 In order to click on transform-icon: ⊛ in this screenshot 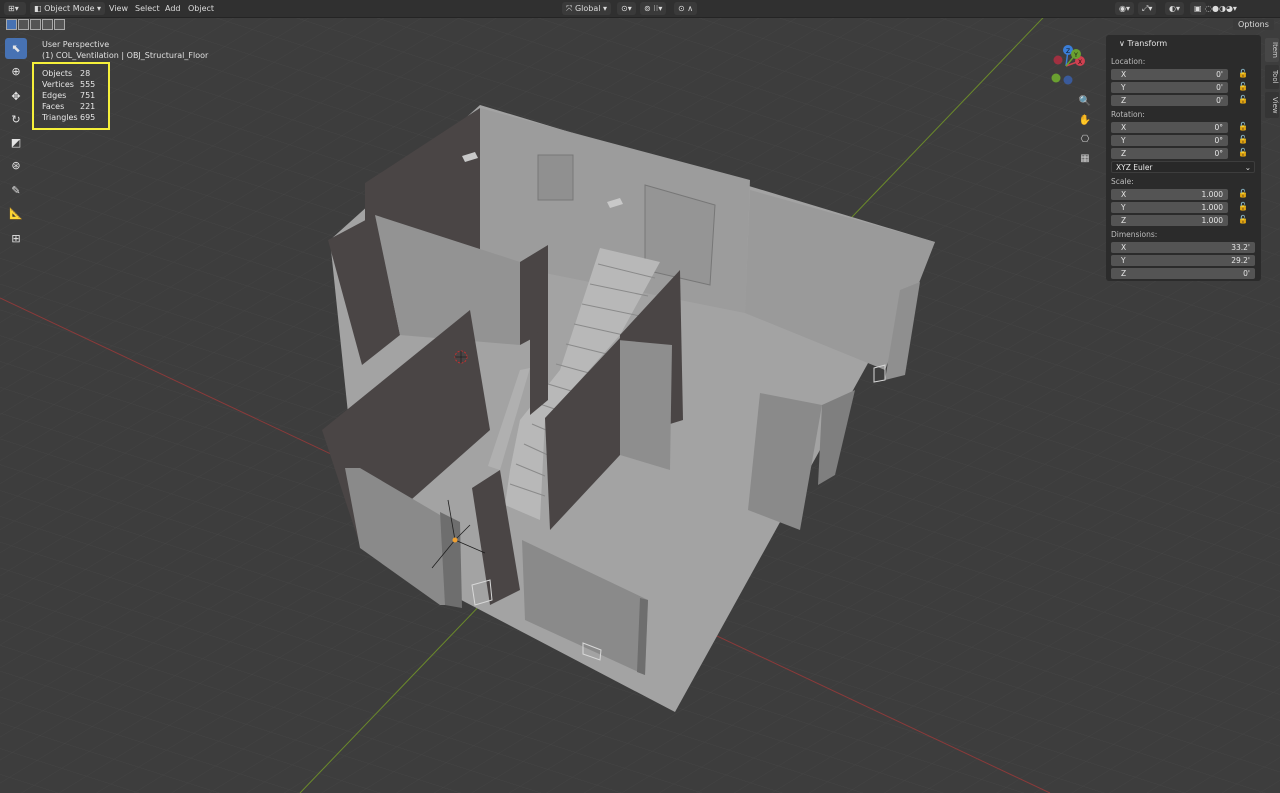, I will do `click(16, 165)`.